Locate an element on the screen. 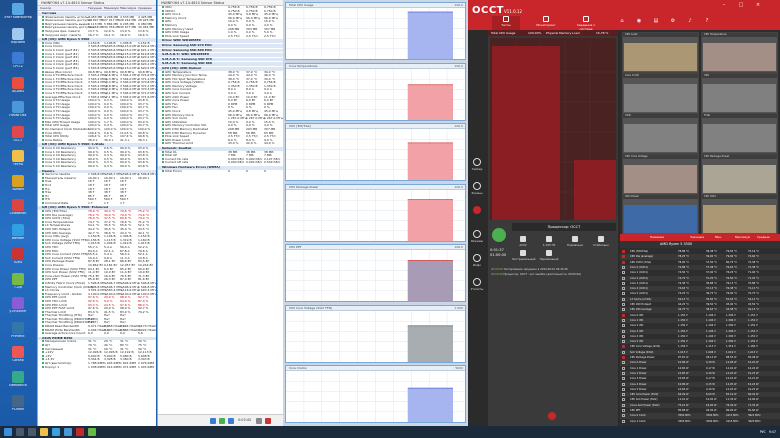 Image resolution: width=780 pixels, height=438 pixels. sensor-graph: CPU Package Power 100,0 is located at coordinates (375, 212).